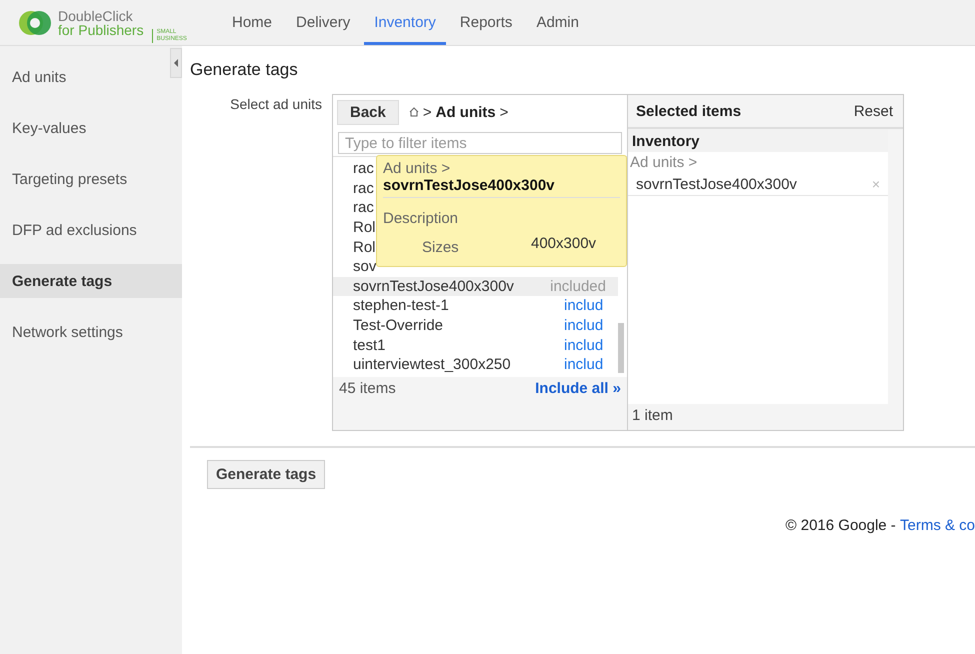 The height and width of the screenshot is (654, 975). I want to click on nav-tab: Home, so click(252, 22).